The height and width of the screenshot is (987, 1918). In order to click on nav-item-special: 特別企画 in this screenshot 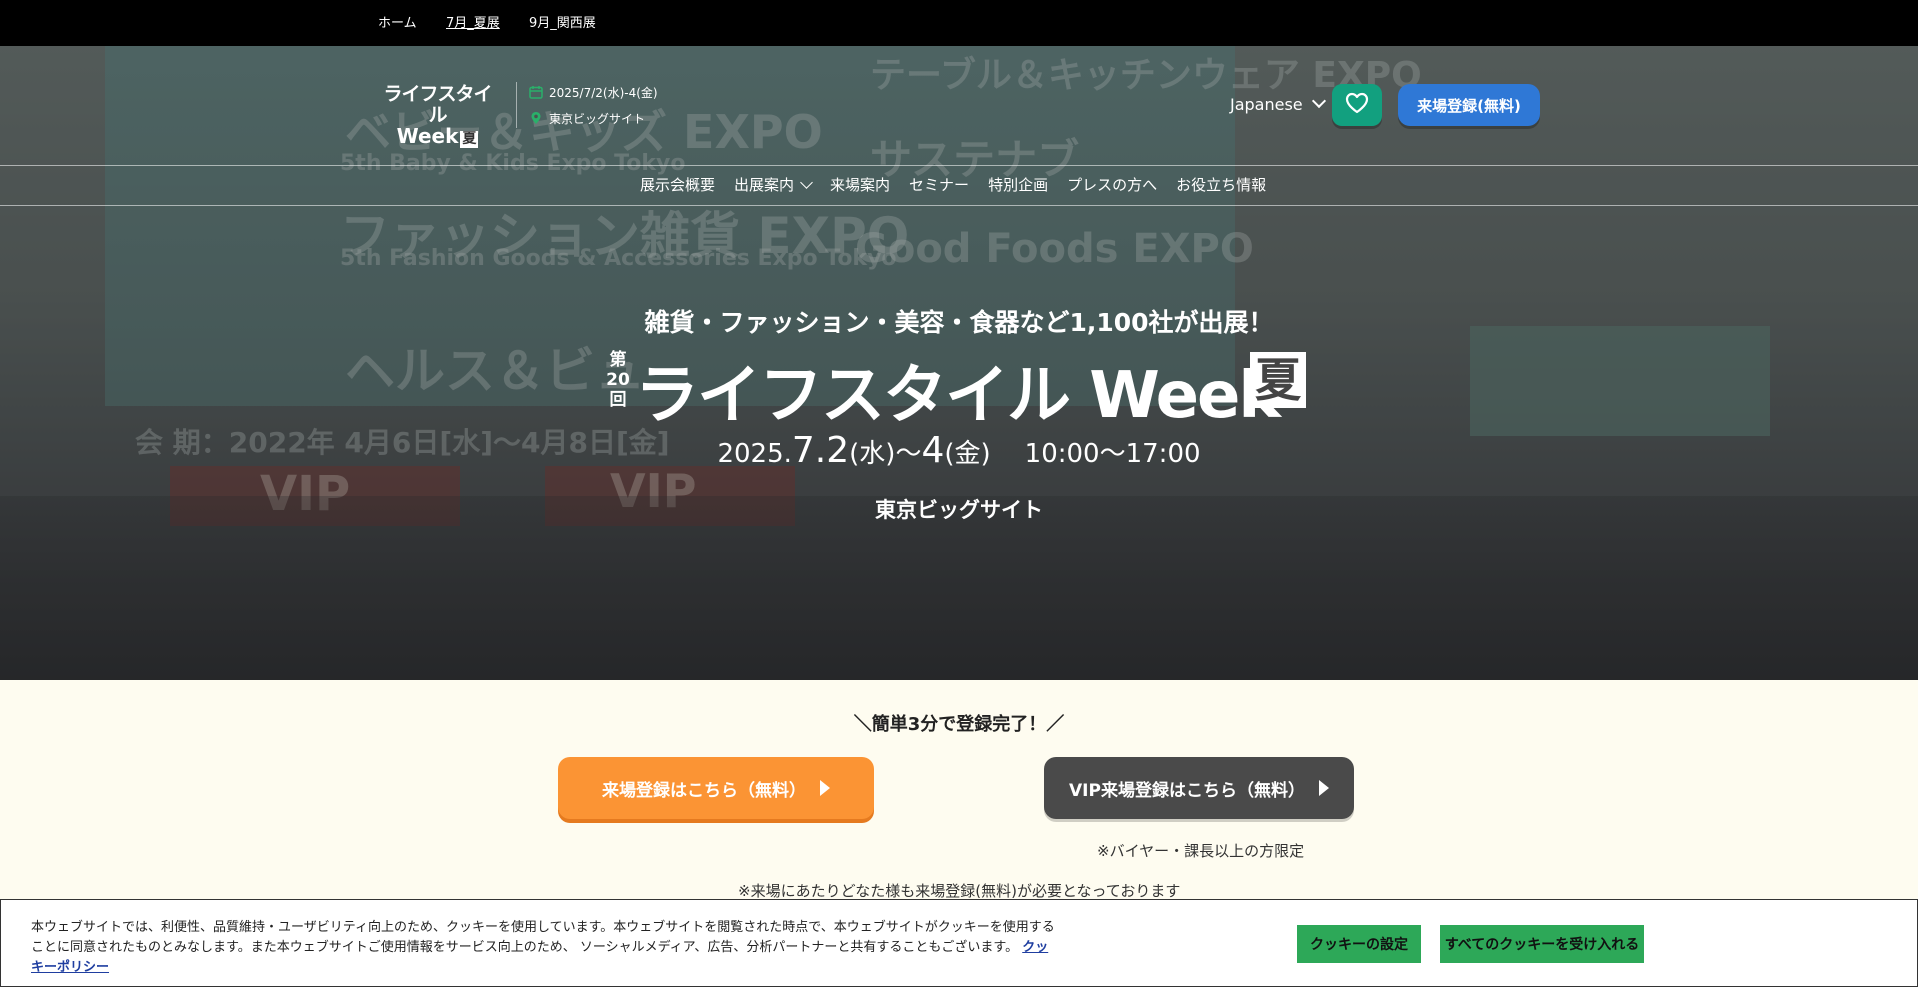, I will do `click(1018, 184)`.